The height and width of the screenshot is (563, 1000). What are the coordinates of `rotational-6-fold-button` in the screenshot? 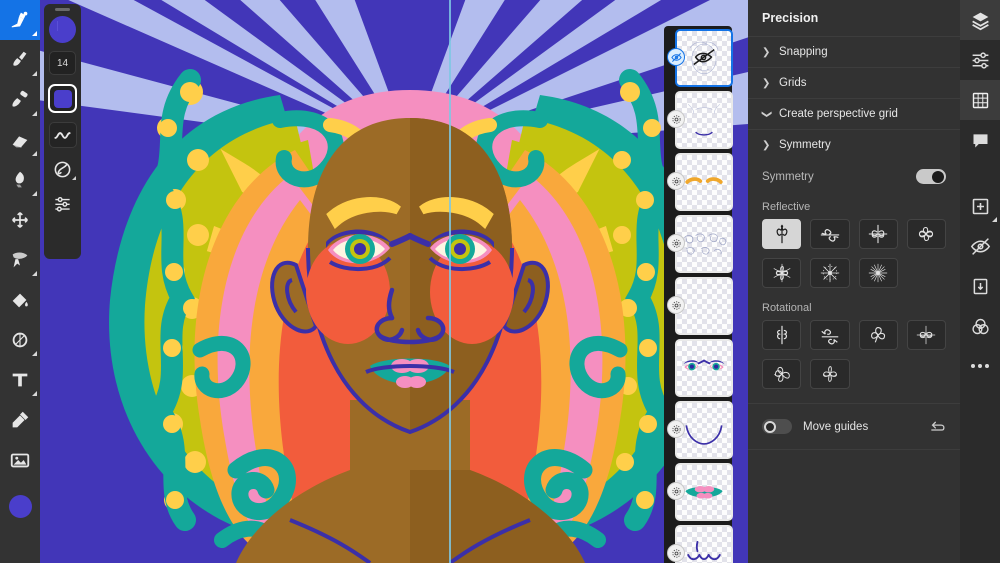 It's located at (830, 374).